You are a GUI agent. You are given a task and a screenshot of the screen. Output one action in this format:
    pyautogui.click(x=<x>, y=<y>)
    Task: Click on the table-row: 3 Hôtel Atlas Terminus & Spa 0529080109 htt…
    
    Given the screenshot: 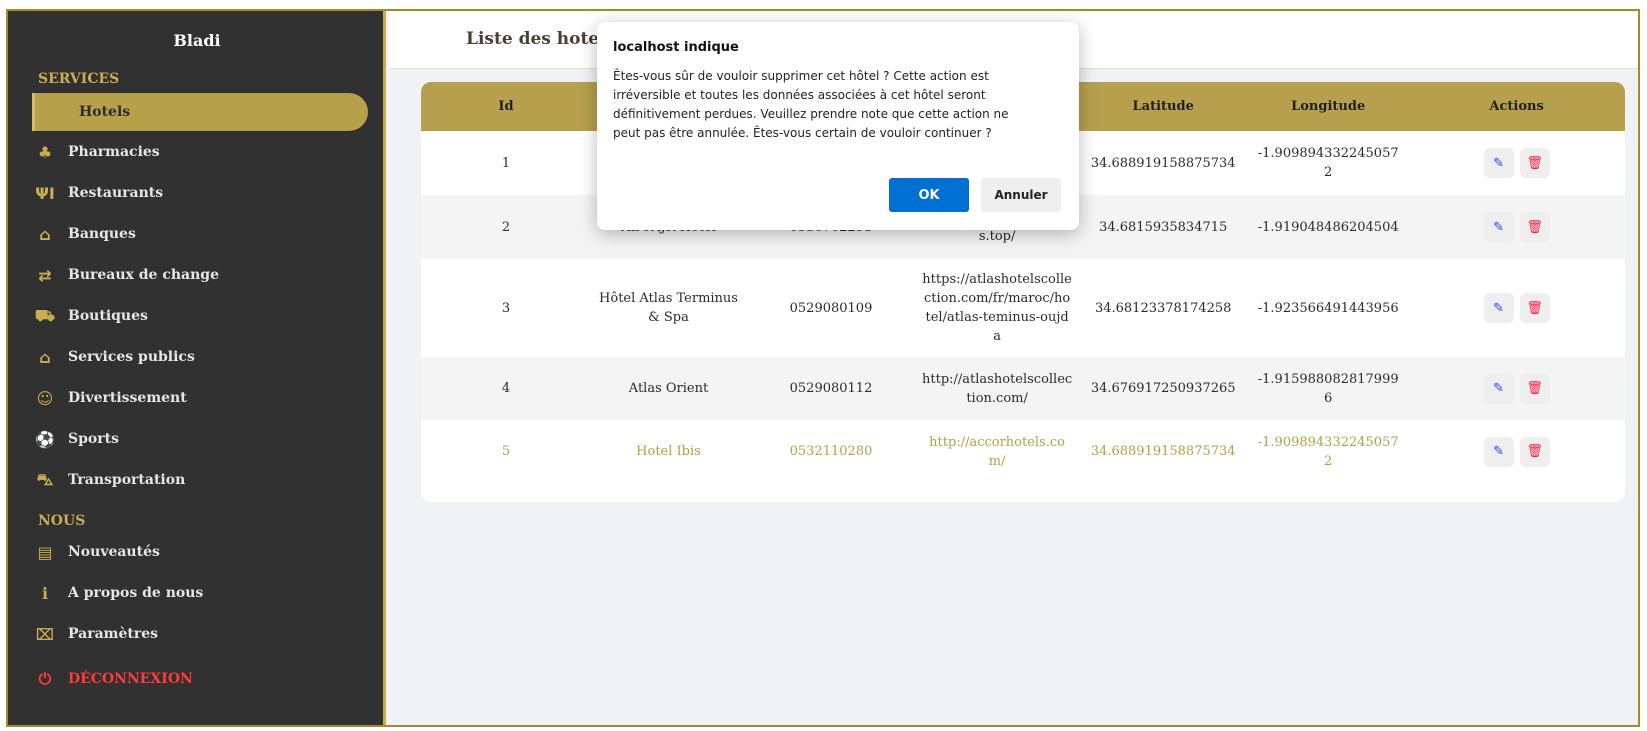 What is the action you would take?
    pyautogui.click(x=1023, y=308)
    